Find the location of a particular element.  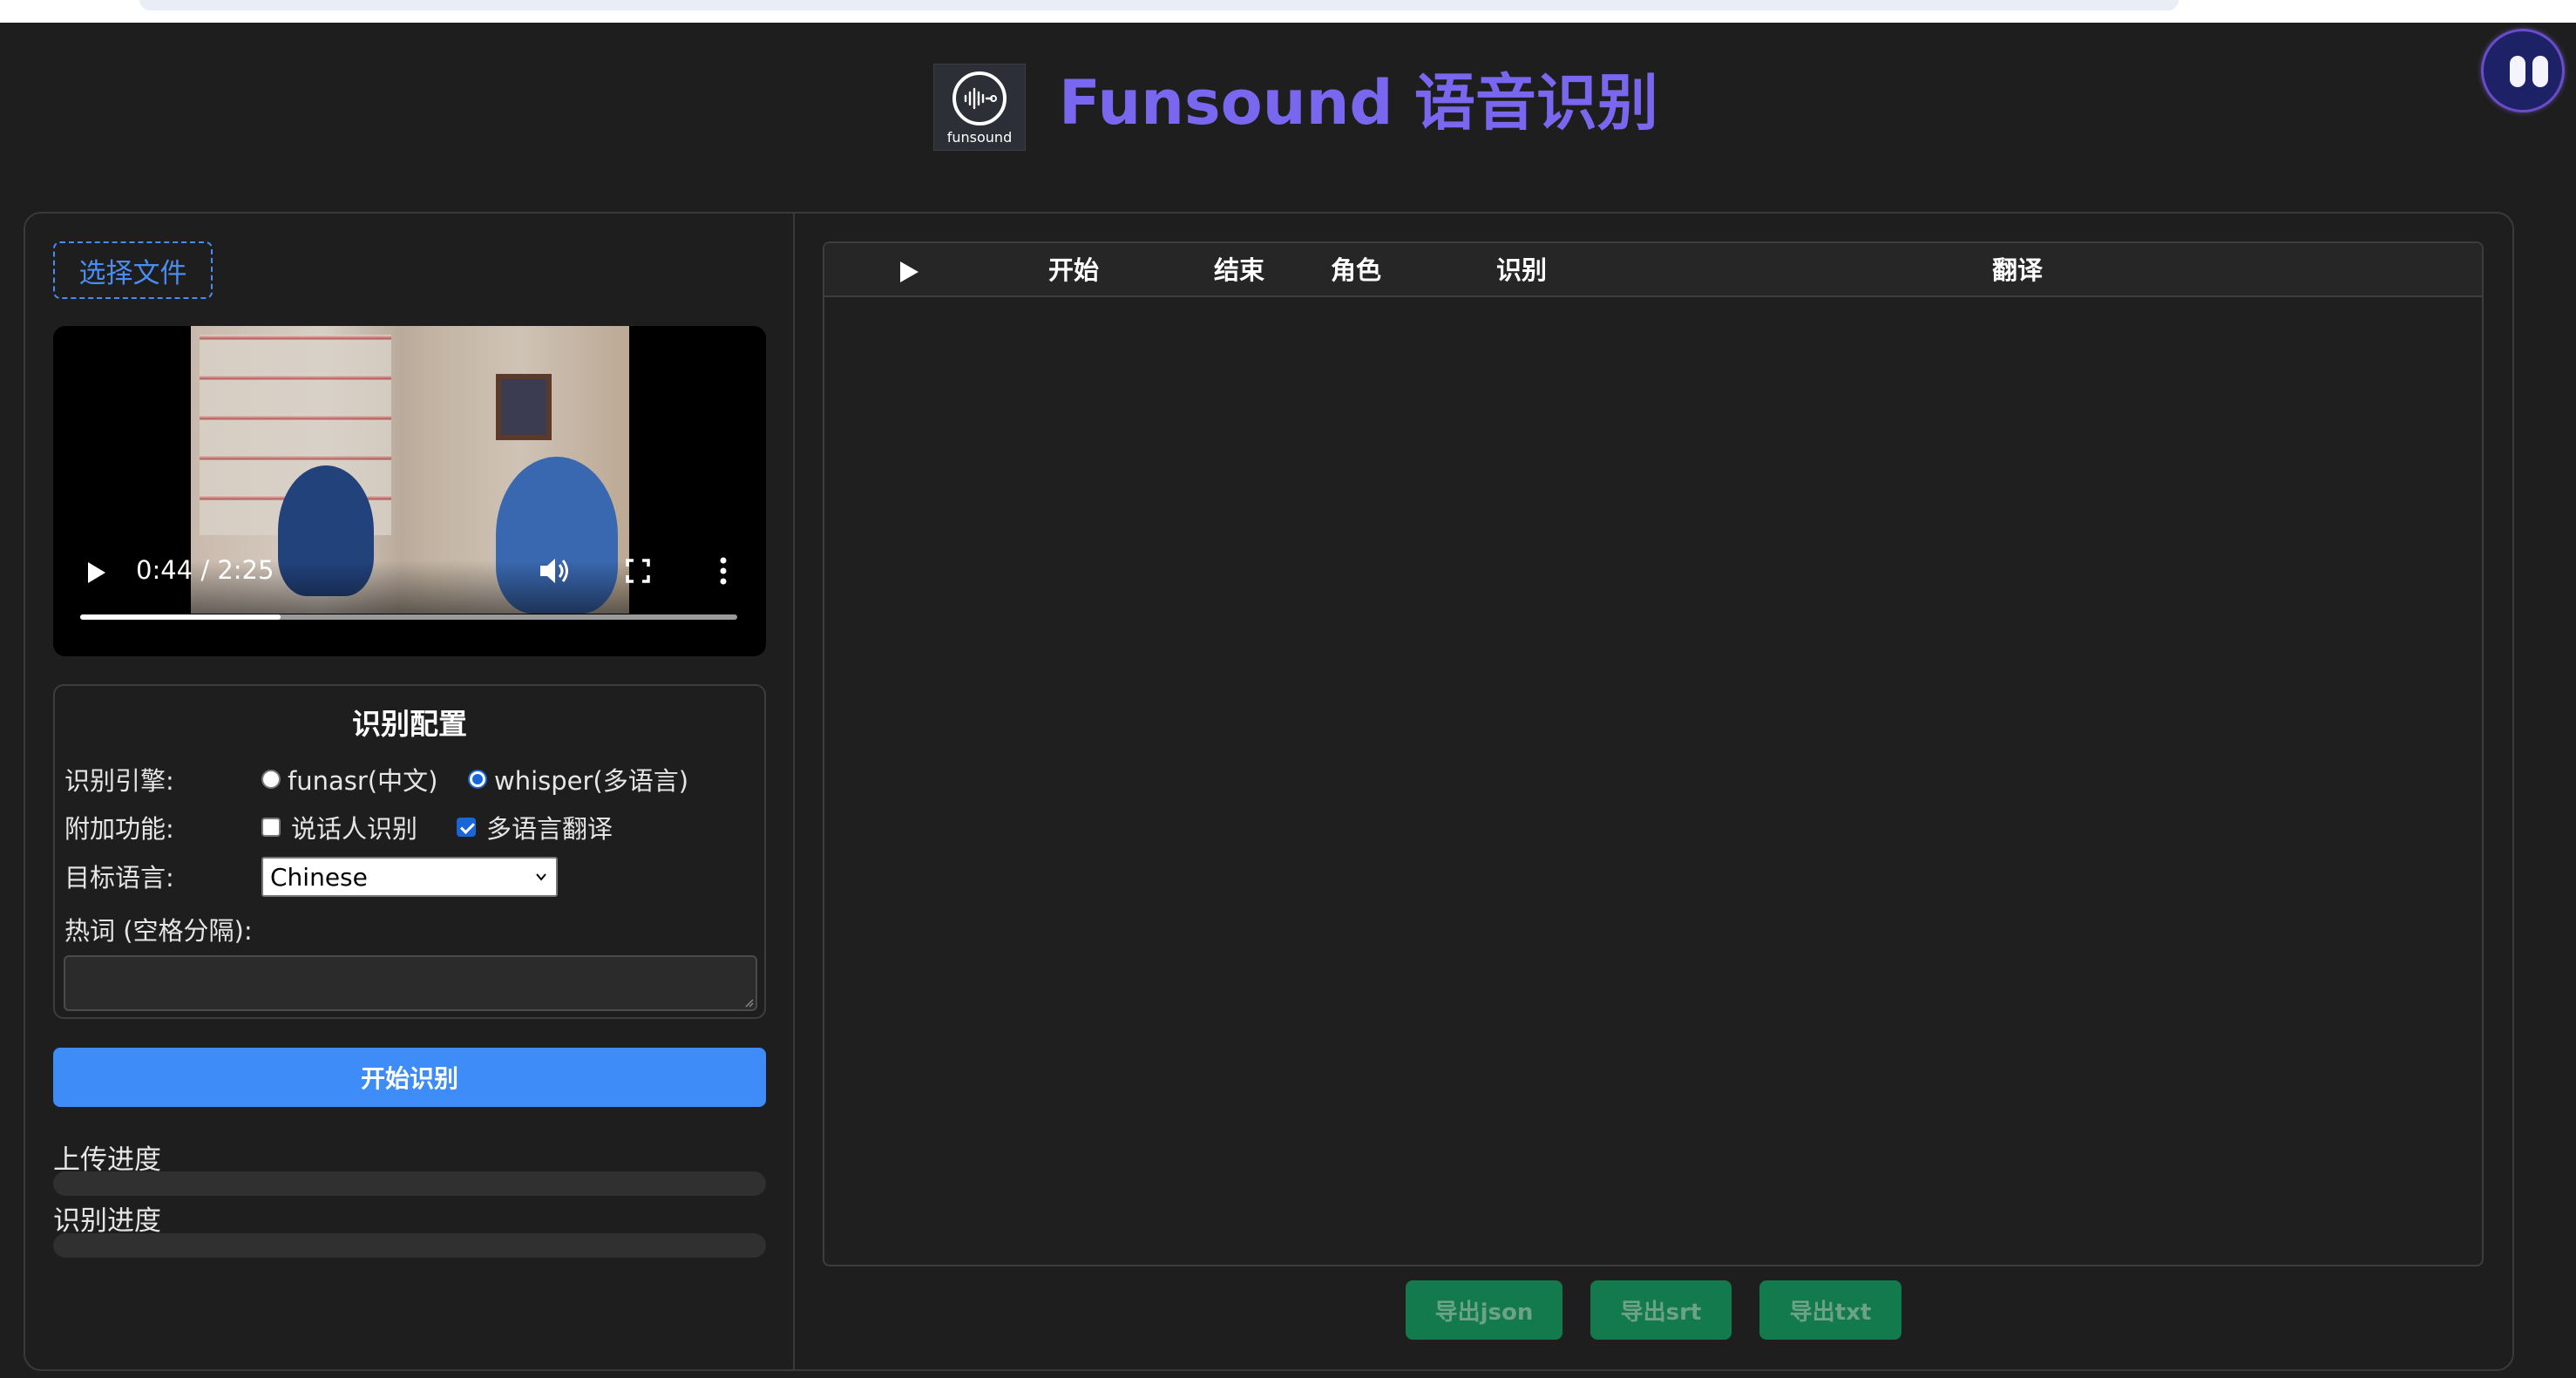

config-title: 识别配置 is located at coordinates (410, 724).